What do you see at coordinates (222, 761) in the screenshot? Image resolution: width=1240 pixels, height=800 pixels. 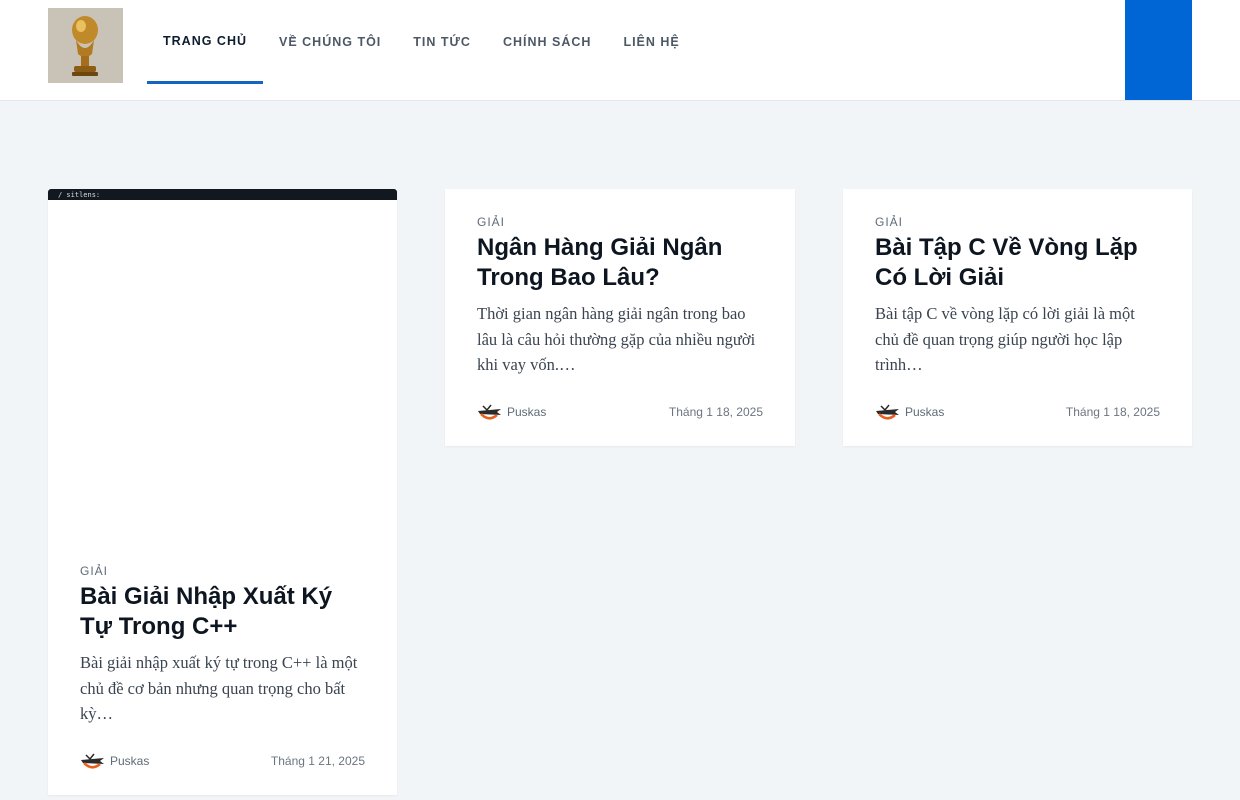 I see `post-meta: Puskas Tháng 1 21, 2025` at bounding box center [222, 761].